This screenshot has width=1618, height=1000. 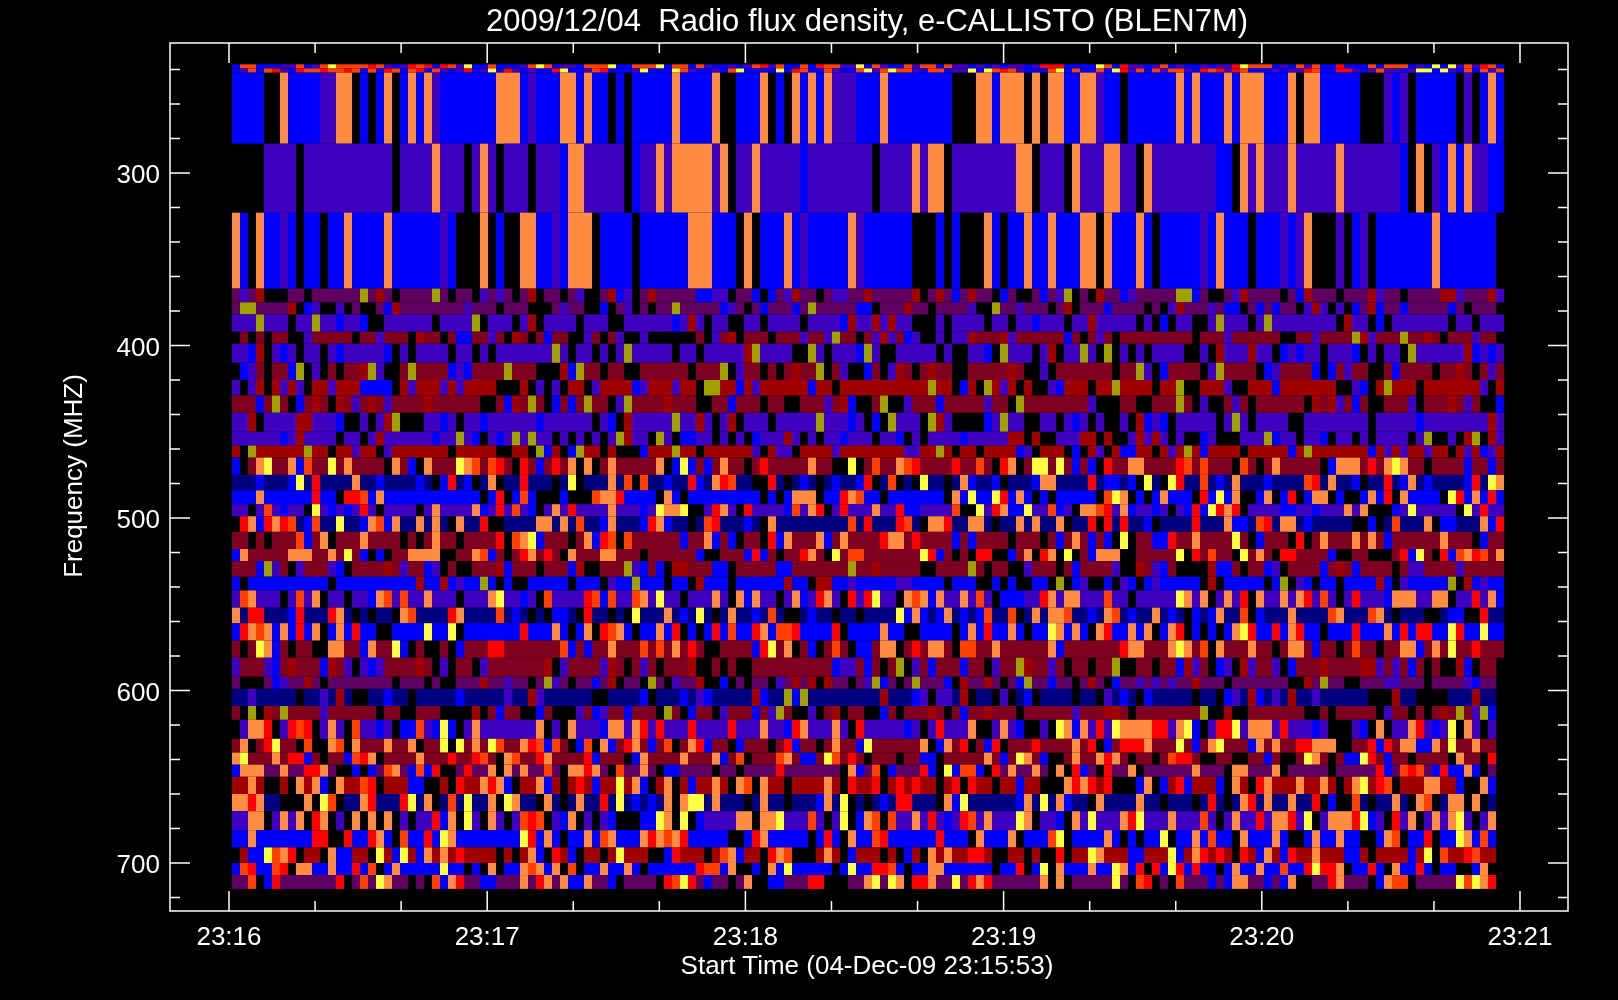 What do you see at coordinates (138, 174) in the screenshot?
I see `y-tick-label: 300` at bounding box center [138, 174].